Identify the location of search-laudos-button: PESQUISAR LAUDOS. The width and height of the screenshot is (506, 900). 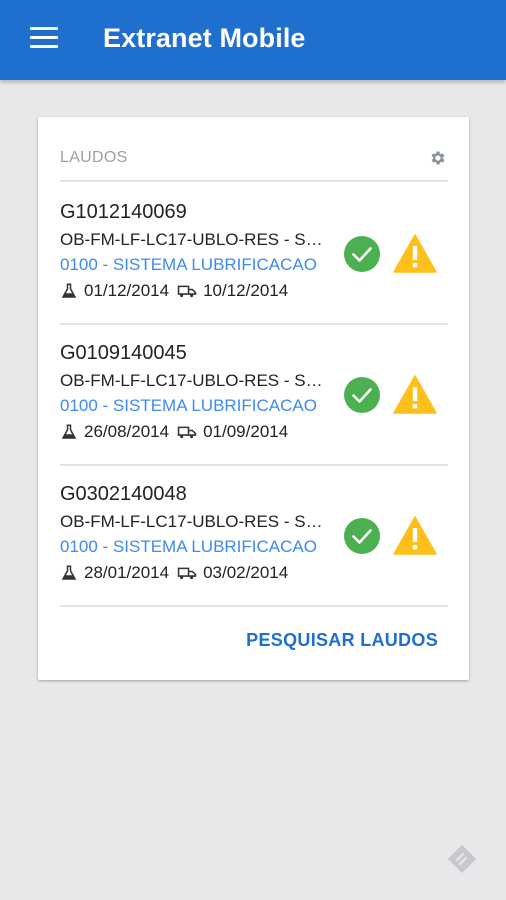
(342, 640).